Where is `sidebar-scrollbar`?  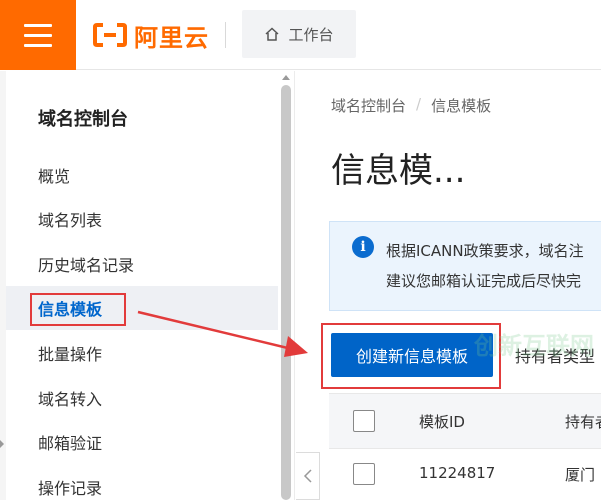
sidebar-scrollbar is located at coordinates (286, 285).